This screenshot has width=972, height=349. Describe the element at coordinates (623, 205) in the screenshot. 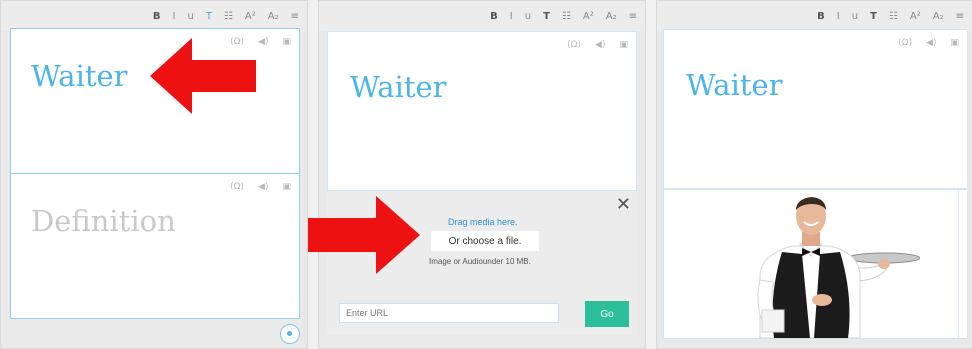

I see `close-icon: ✕` at that location.